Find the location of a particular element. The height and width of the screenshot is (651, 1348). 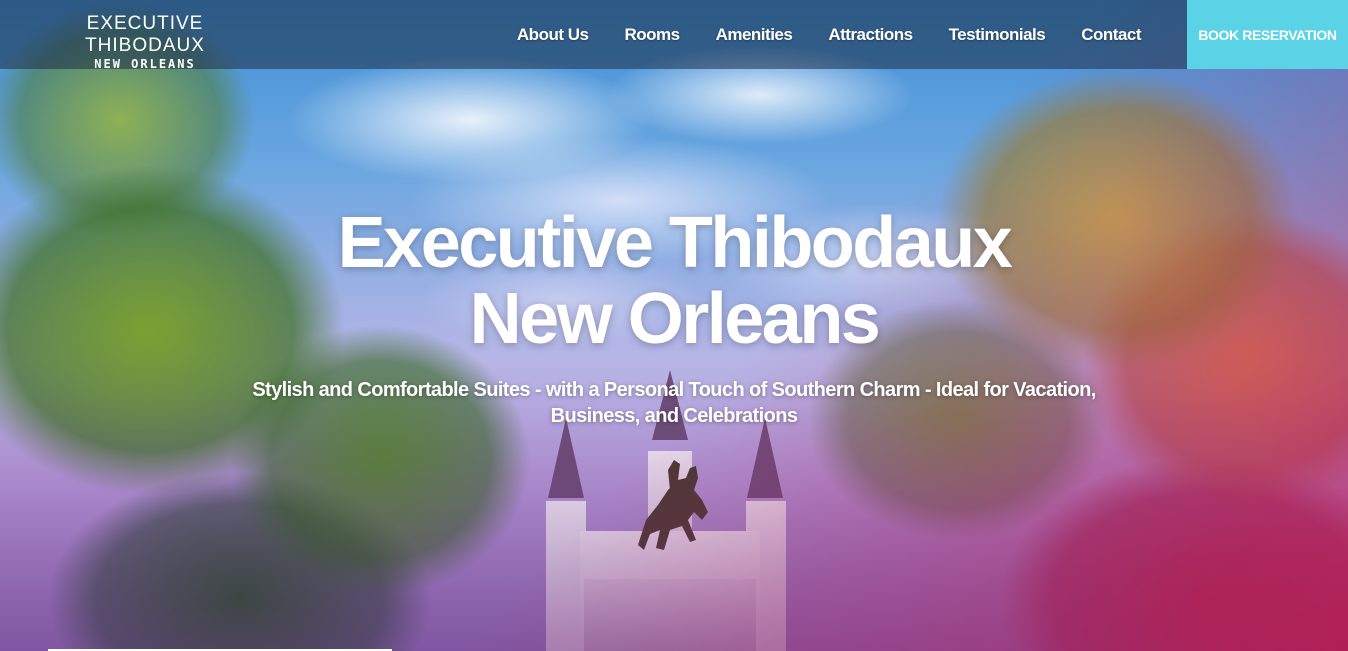

nav-link-testimonials: Testimonials is located at coordinates (997, 35).